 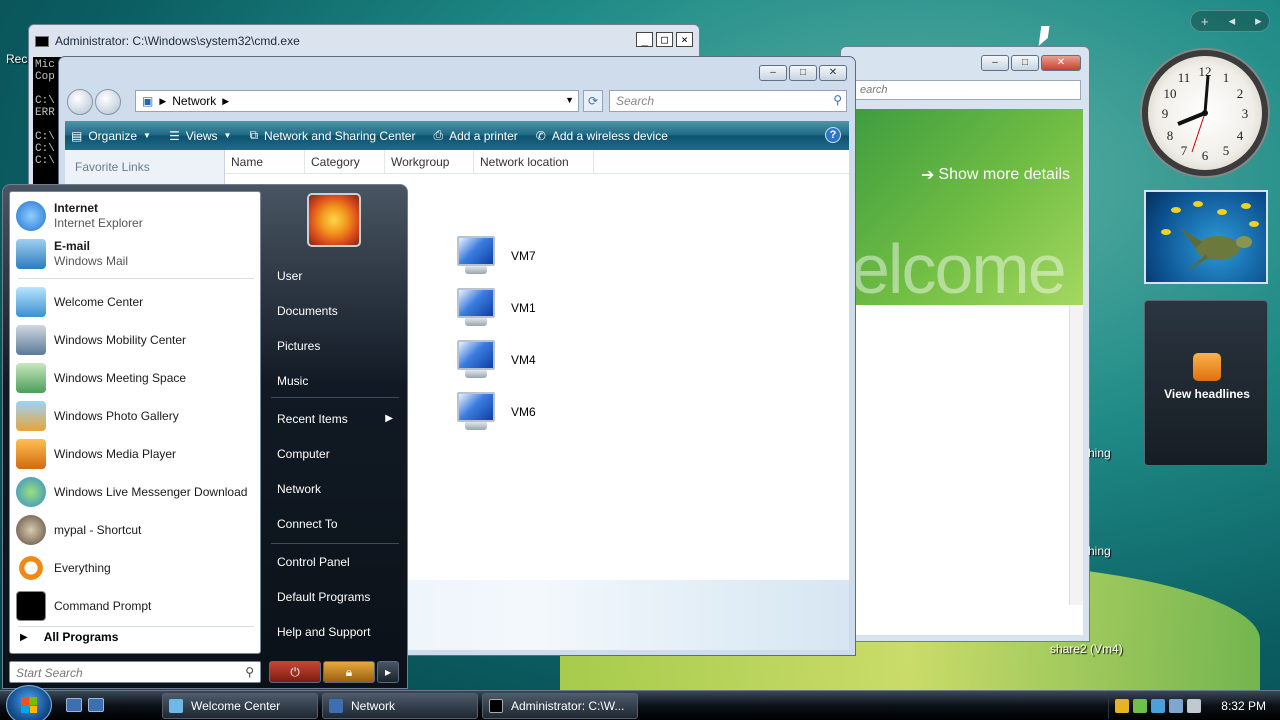 What do you see at coordinates (289, 276) in the screenshot?
I see `start-link-user: User` at bounding box center [289, 276].